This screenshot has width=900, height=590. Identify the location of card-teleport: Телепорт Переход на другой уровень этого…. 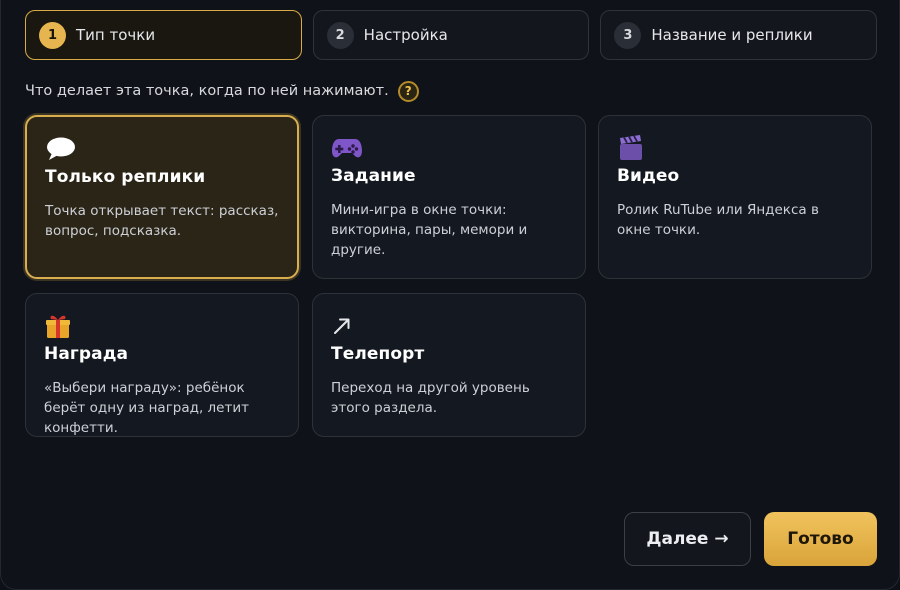
(449, 365).